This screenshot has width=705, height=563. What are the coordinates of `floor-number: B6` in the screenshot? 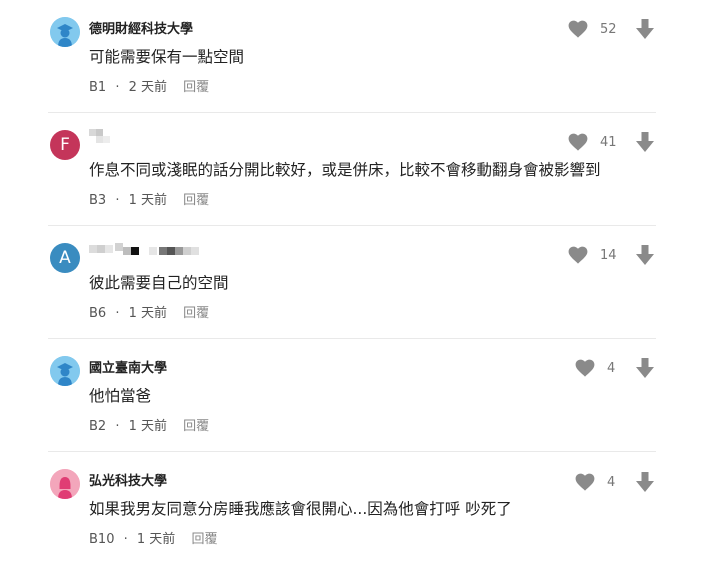 It's located at (98, 313).